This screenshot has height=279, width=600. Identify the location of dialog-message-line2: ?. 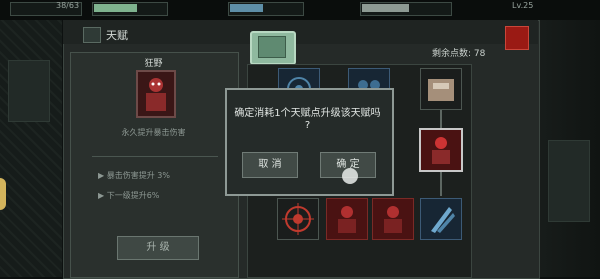
(307, 125).